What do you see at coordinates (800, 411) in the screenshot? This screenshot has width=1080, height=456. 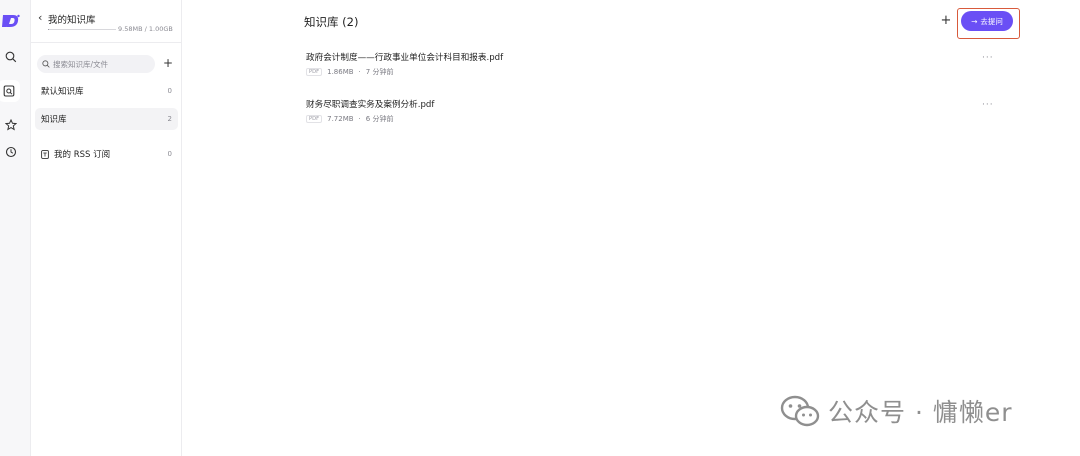 I see `wechat-icon` at bounding box center [800, 411].